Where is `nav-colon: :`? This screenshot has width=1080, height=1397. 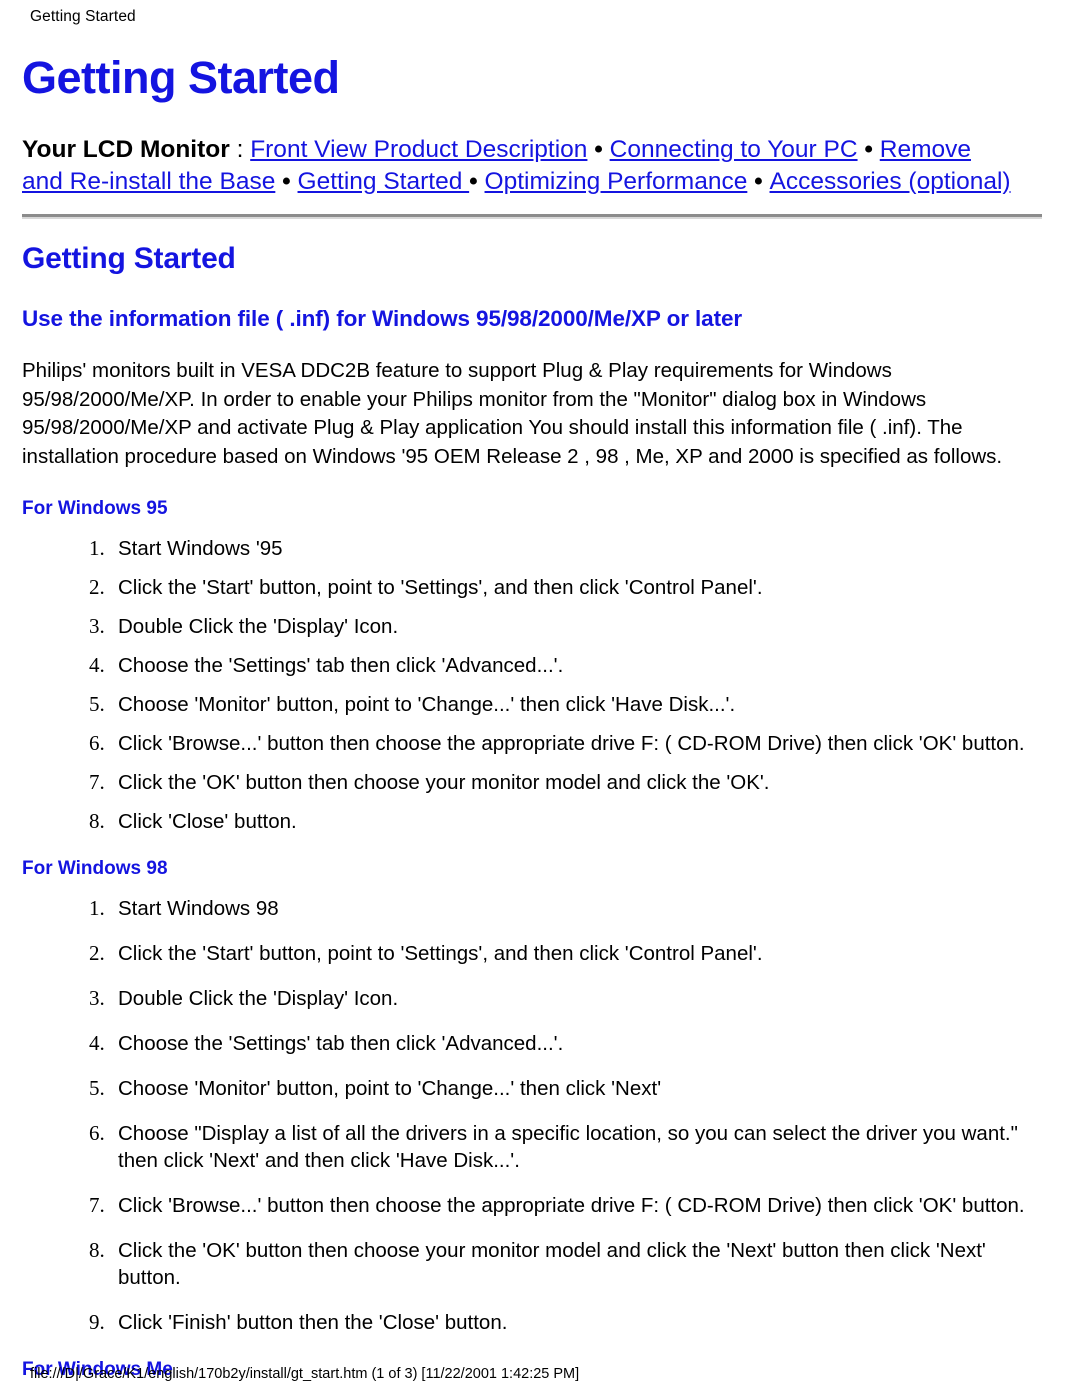 nav-colon: : is located at coordinates (240, 149).